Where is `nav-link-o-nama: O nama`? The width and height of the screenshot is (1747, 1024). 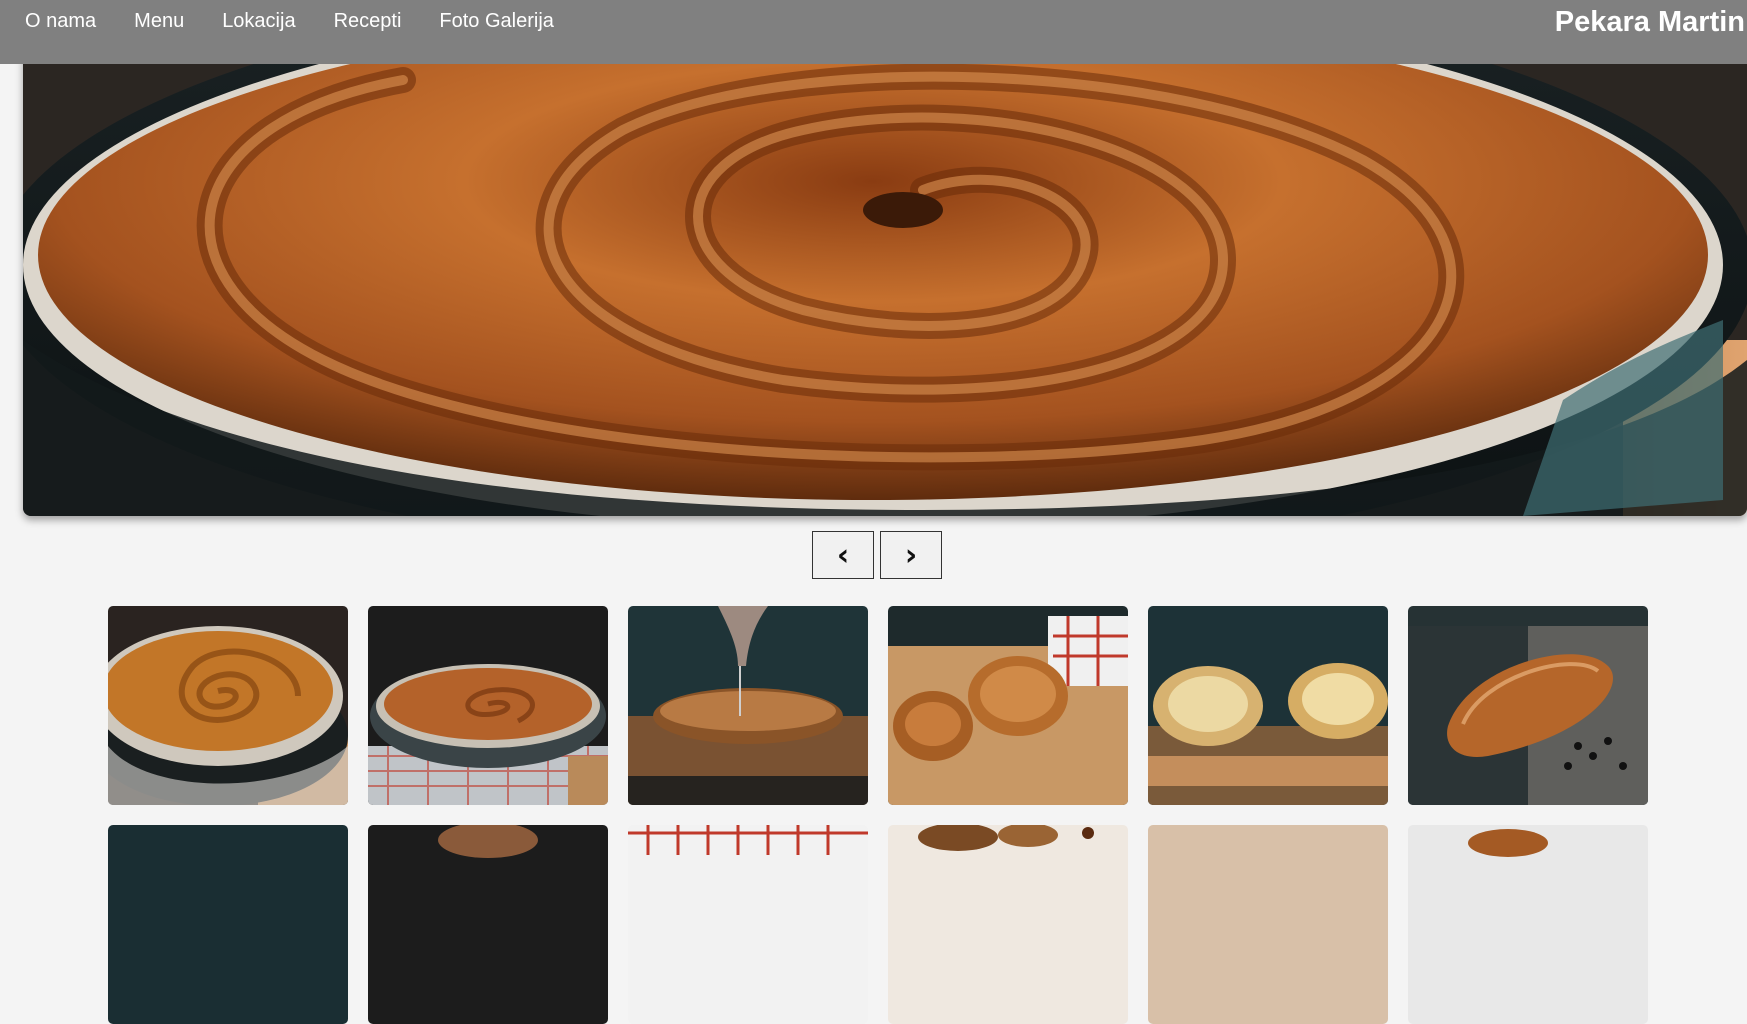 nav-link-o-nama: O nama is located at coordinates (60, 21).